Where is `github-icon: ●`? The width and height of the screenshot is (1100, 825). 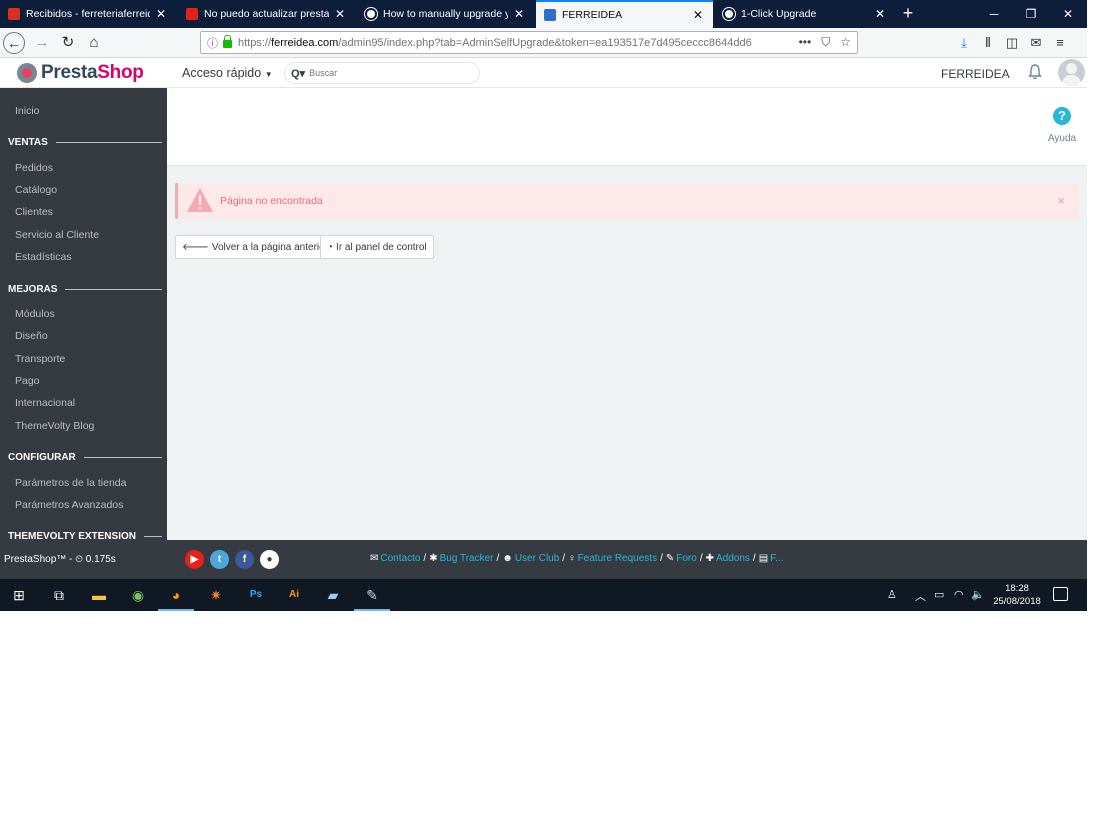
github-icon: ● is located at coordinates (269, 559).